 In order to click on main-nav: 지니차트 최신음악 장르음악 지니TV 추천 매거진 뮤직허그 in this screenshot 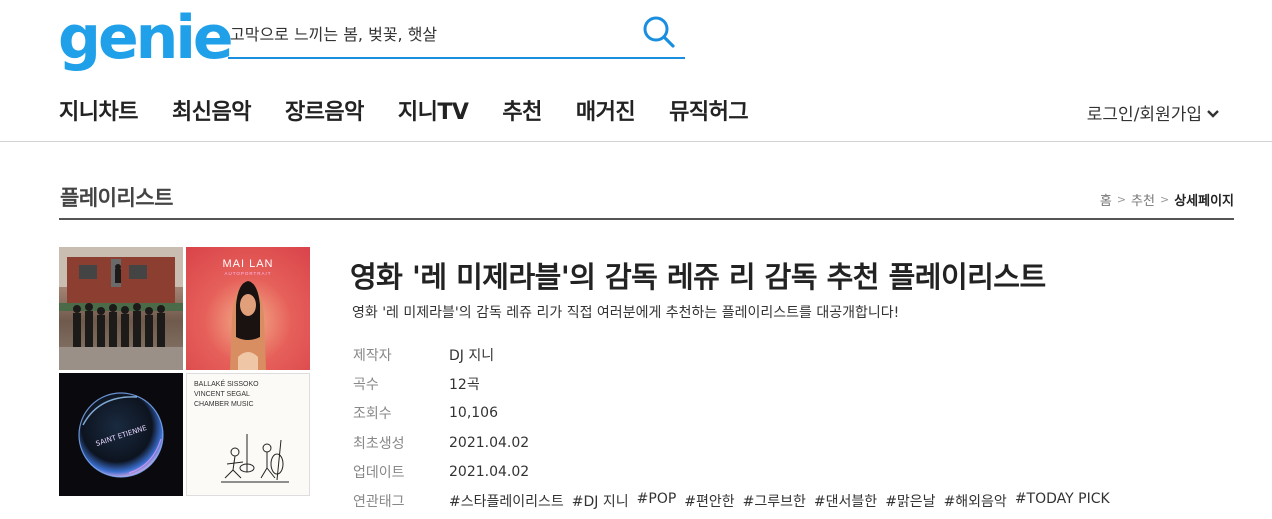, I will do `click(420, 110)`.